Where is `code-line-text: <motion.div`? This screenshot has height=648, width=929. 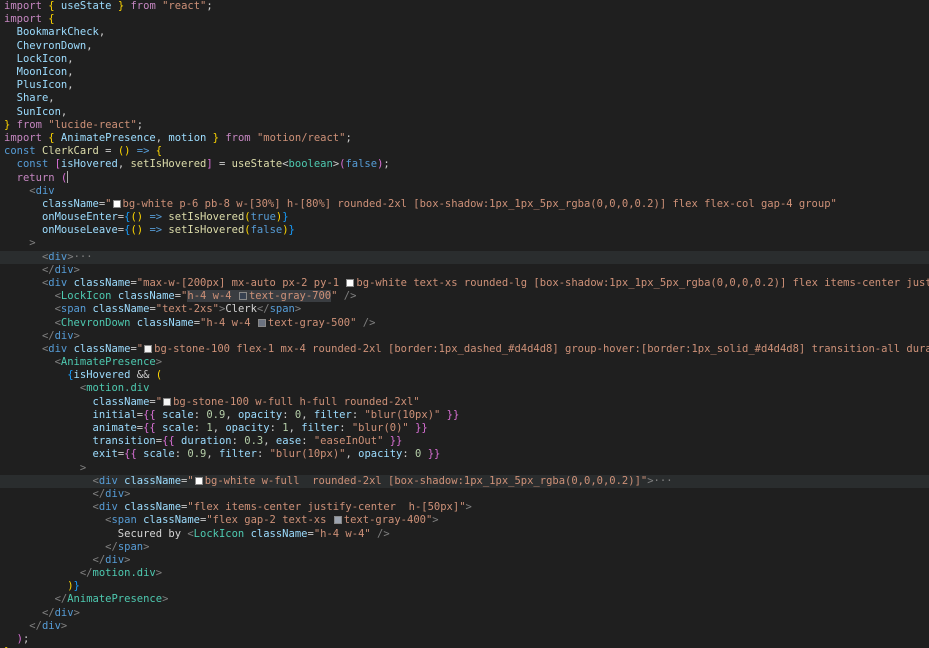 code-line-text: <motion.div is located at coordinates (114, 388).